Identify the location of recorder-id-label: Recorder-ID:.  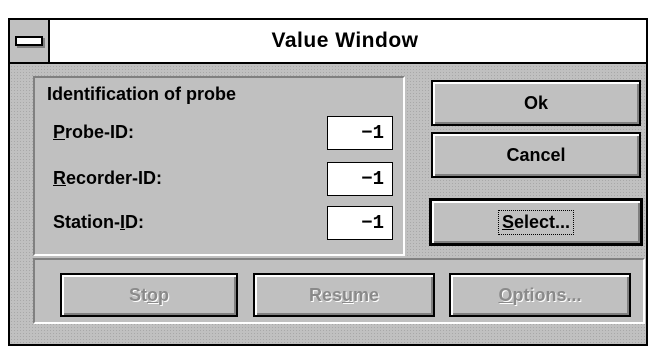
(108, 178).